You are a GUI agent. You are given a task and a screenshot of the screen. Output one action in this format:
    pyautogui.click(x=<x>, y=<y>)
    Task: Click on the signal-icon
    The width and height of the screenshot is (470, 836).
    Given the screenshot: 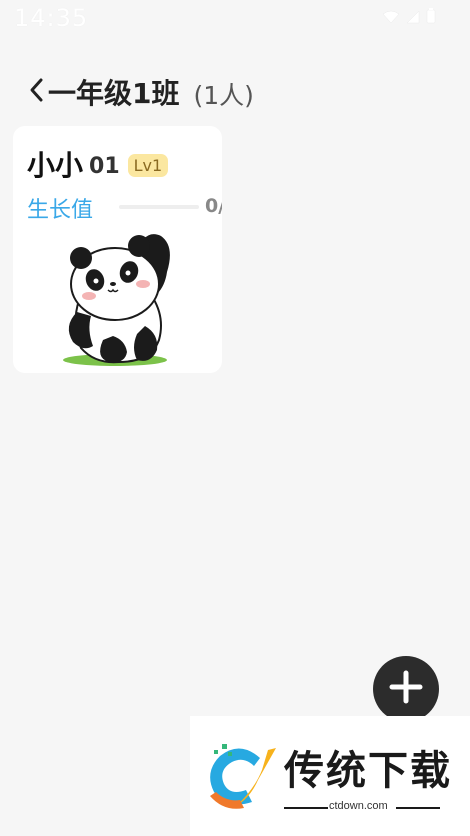 What is the action you would take?
    pyautogui.click(x=413, y=18)
    